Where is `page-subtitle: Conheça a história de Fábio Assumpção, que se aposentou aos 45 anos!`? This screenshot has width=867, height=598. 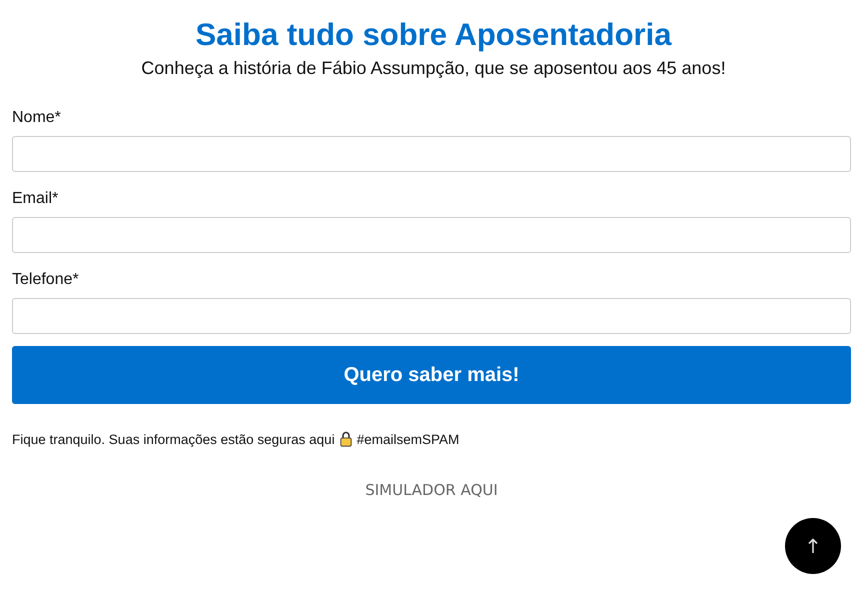 page-subtitle: Conheça a história de Fábio Assumpção, que se aposentou aos 45 anos! is located at coordinates (433, 68).